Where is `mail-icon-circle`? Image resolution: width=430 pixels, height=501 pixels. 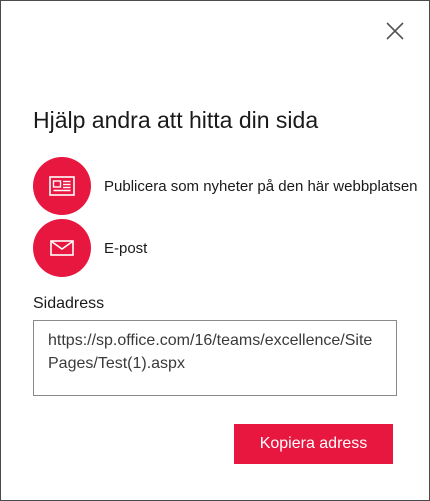
mail-icon-circle is located at coordinates (62, 248).